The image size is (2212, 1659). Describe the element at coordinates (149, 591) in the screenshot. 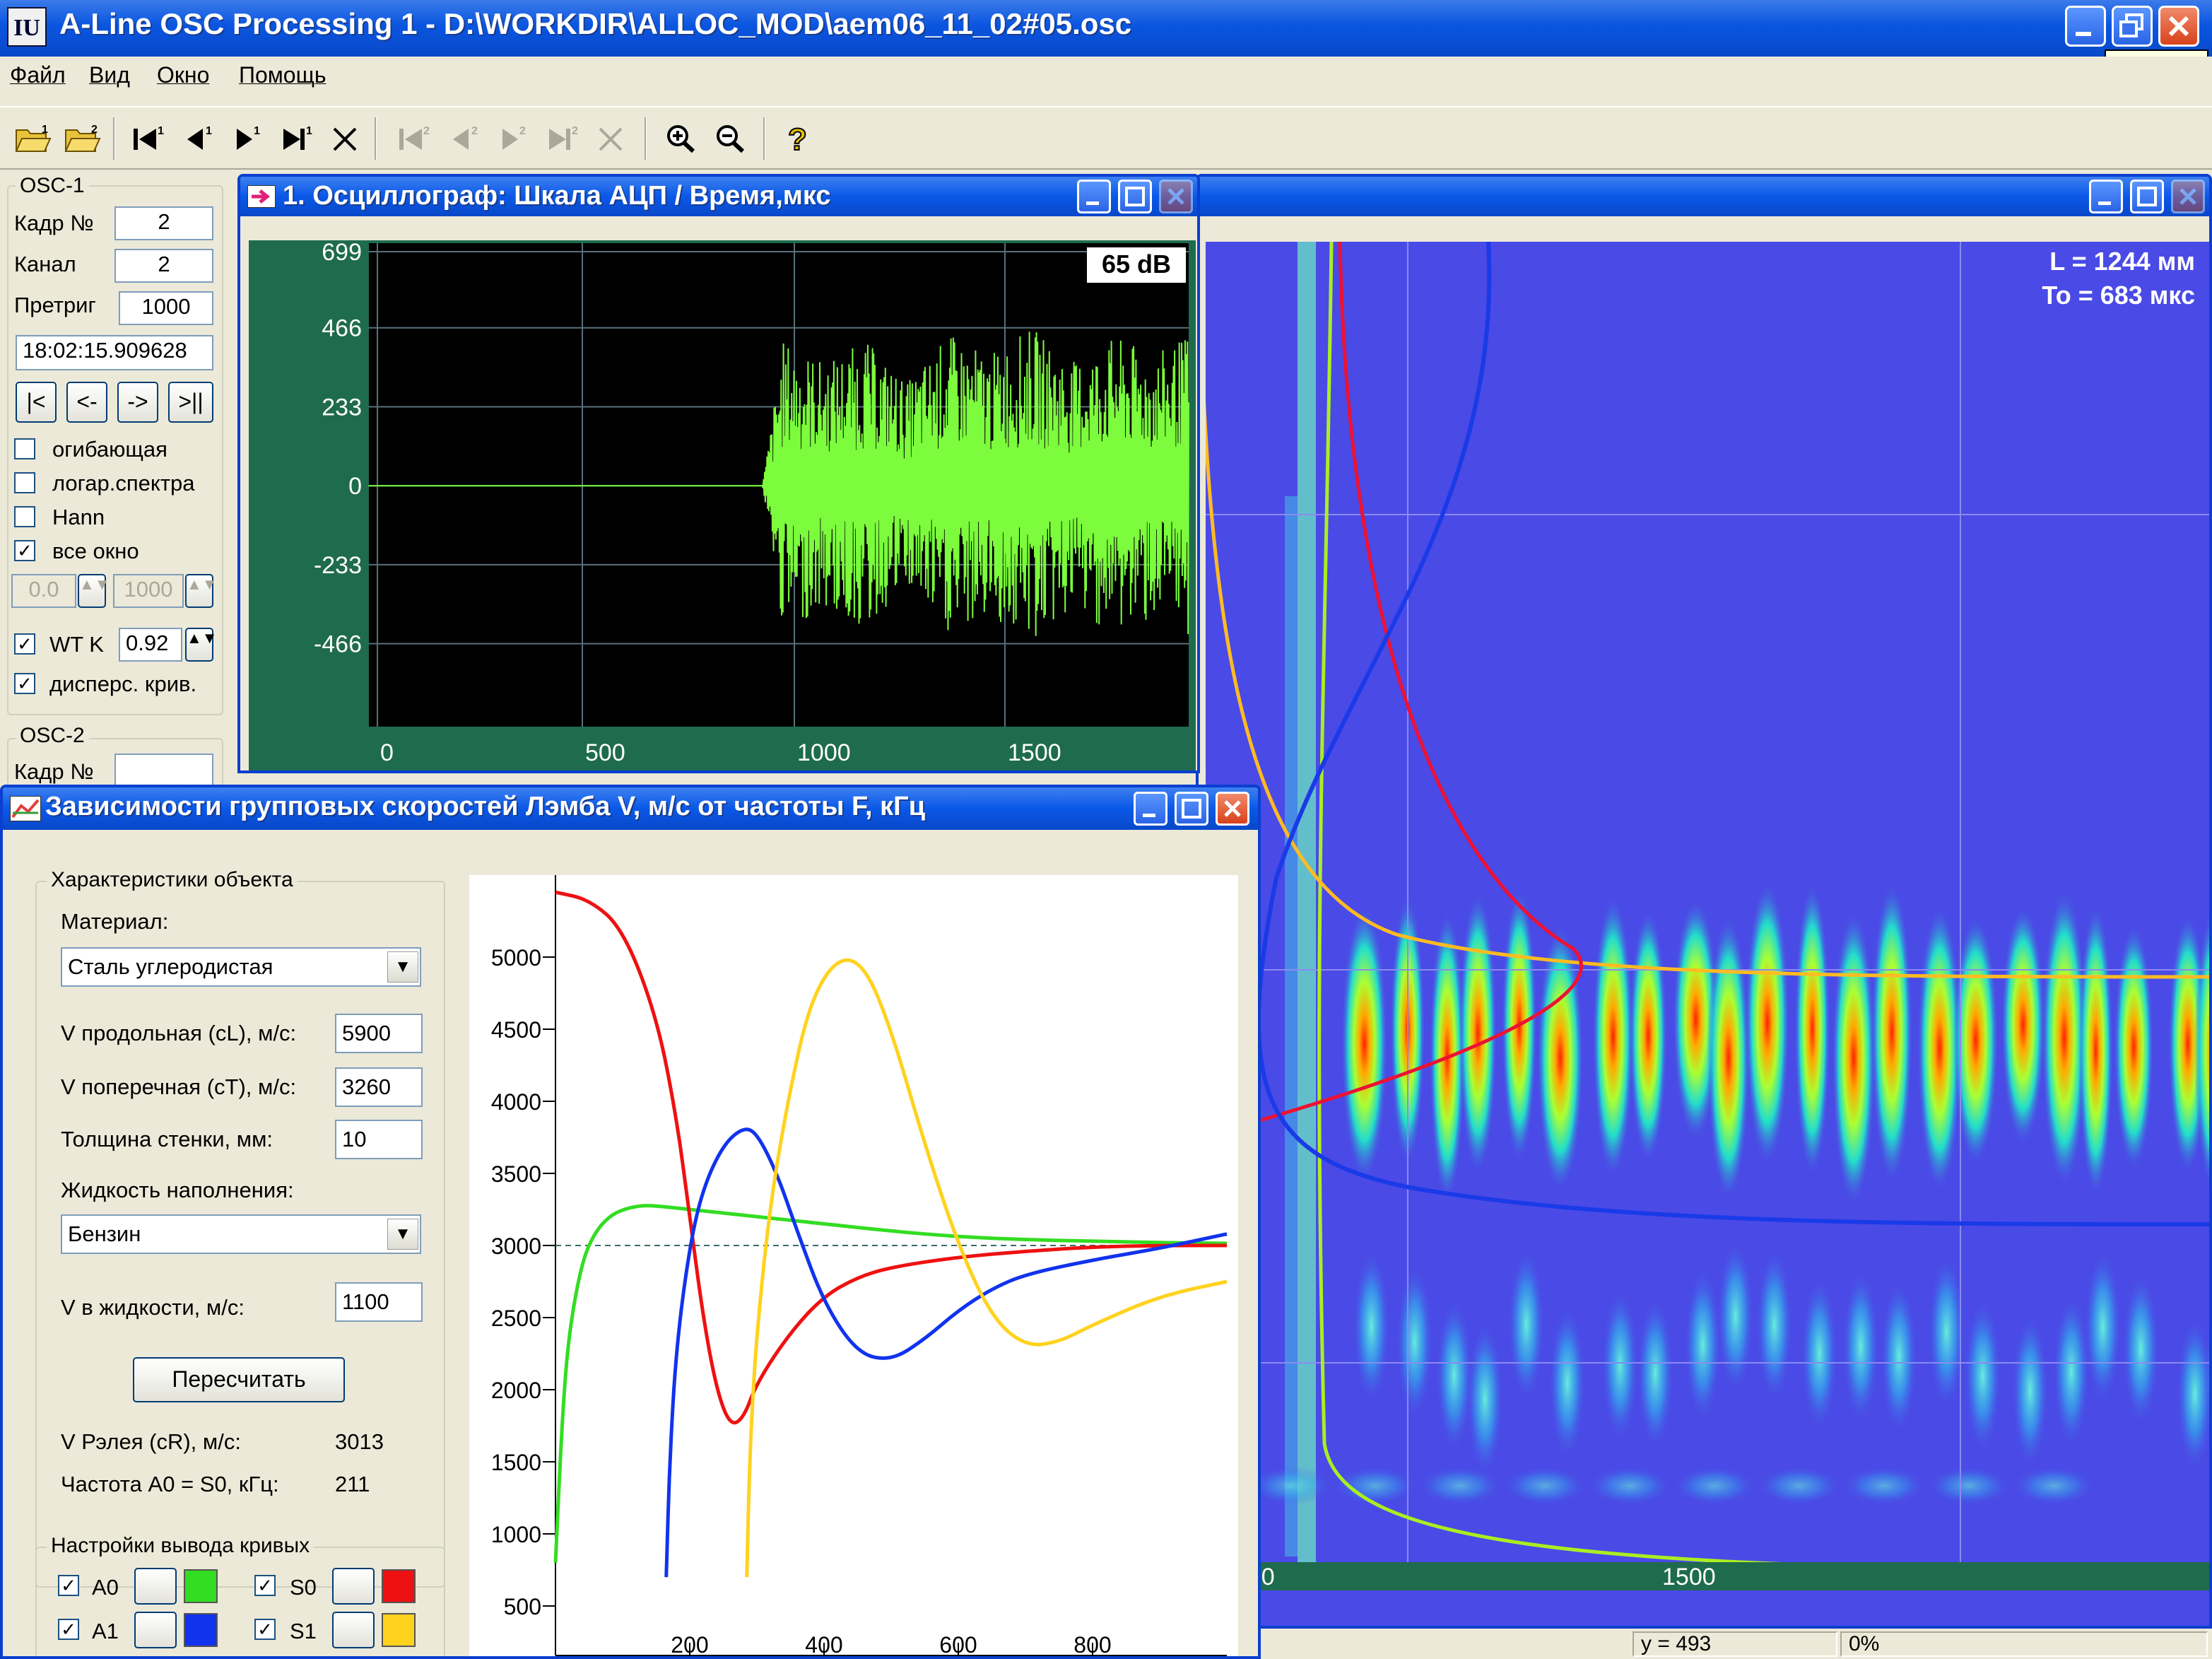

I see `range-to-field: 1000` at that location.